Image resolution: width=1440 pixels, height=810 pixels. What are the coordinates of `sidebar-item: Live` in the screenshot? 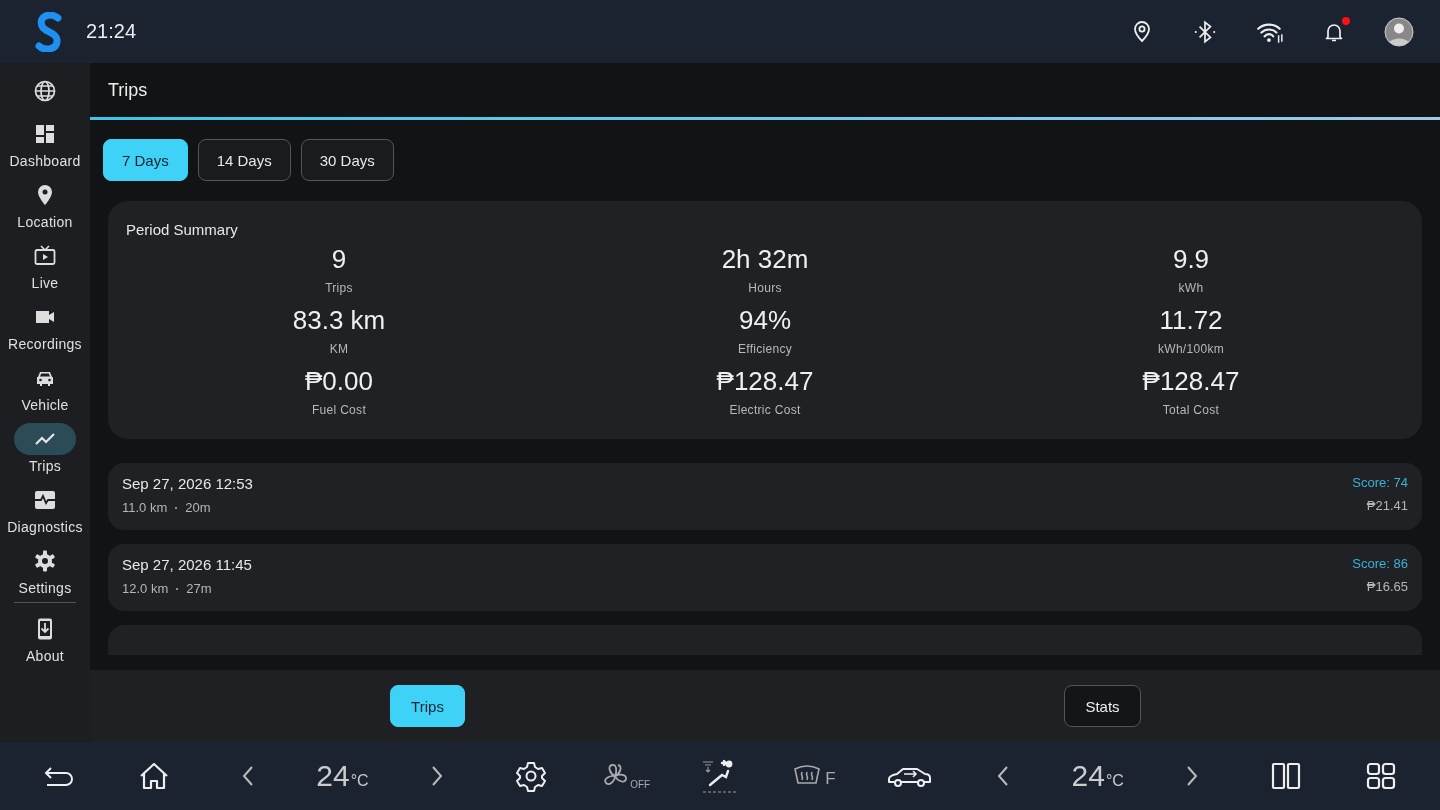 It's located at (45, 270).